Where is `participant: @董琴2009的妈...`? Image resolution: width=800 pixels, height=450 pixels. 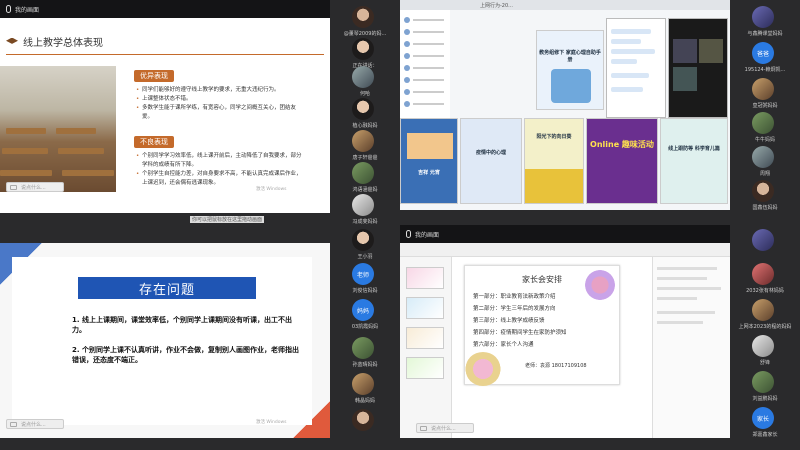 participant: @董琴2009的妈... is located at coordinates (365, 21).